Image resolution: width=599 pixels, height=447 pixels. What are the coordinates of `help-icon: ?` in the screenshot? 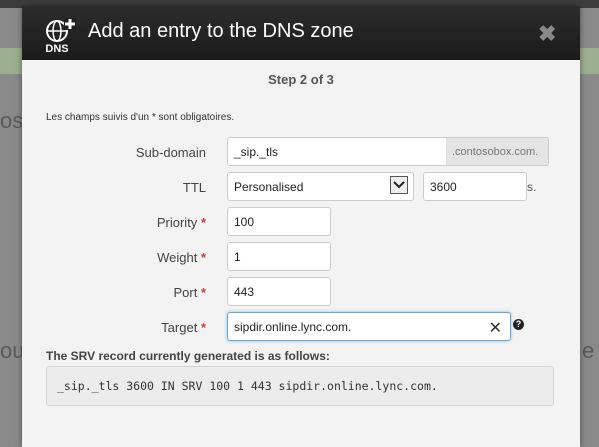 It's located at (518, 324).